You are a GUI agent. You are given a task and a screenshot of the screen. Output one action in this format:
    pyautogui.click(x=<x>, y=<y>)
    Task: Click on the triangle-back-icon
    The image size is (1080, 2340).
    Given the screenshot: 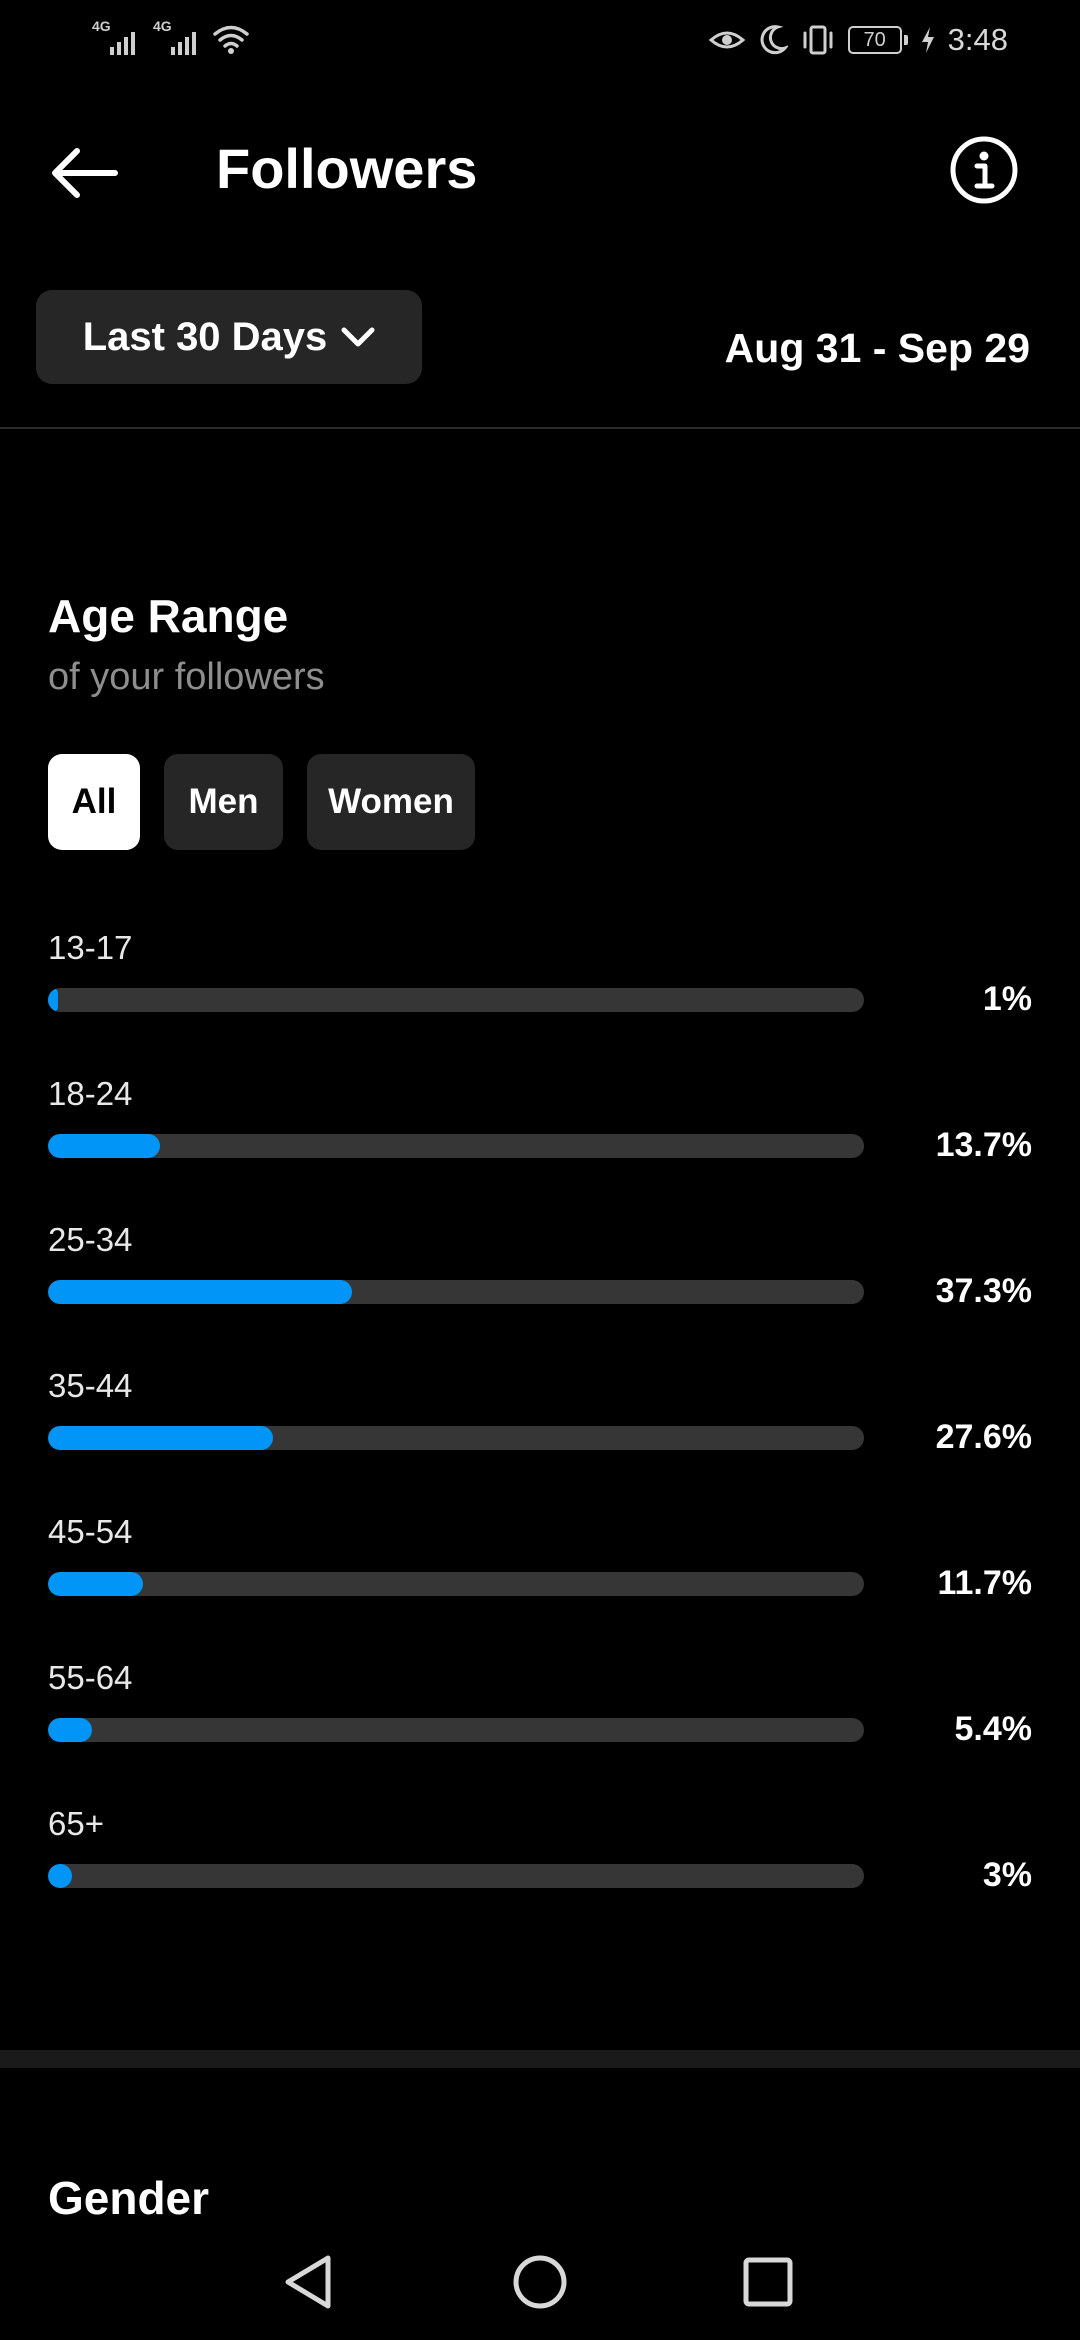 What is the action you would take?
    pyautogui.click(x=308, y=2282)
    